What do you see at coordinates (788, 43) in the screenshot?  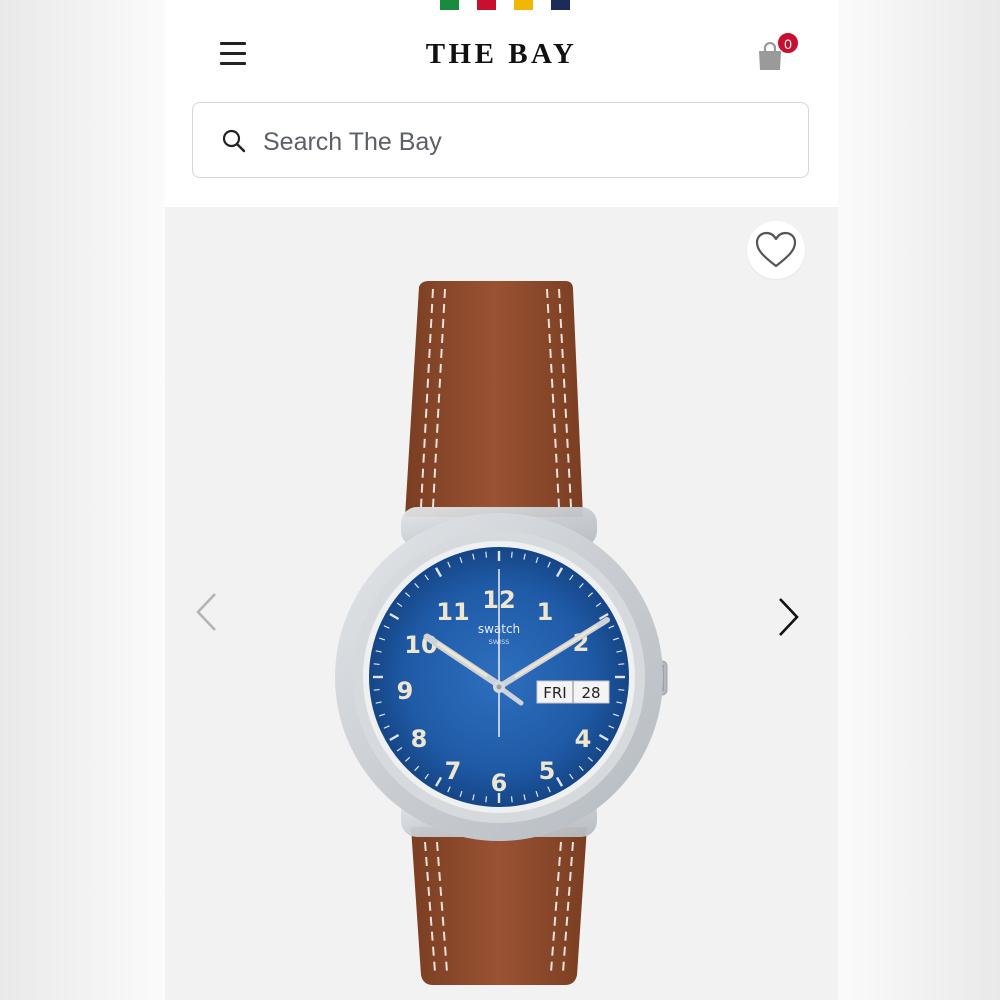 I see `cart-count-badge: 0` at bounding box center [788, 43].